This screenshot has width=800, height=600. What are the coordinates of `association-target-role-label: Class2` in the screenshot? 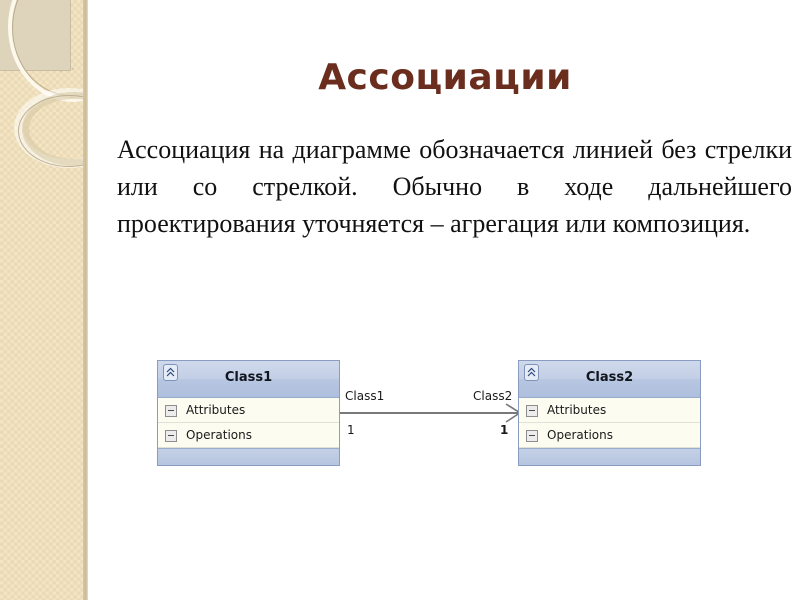 It's located at (493, 396).